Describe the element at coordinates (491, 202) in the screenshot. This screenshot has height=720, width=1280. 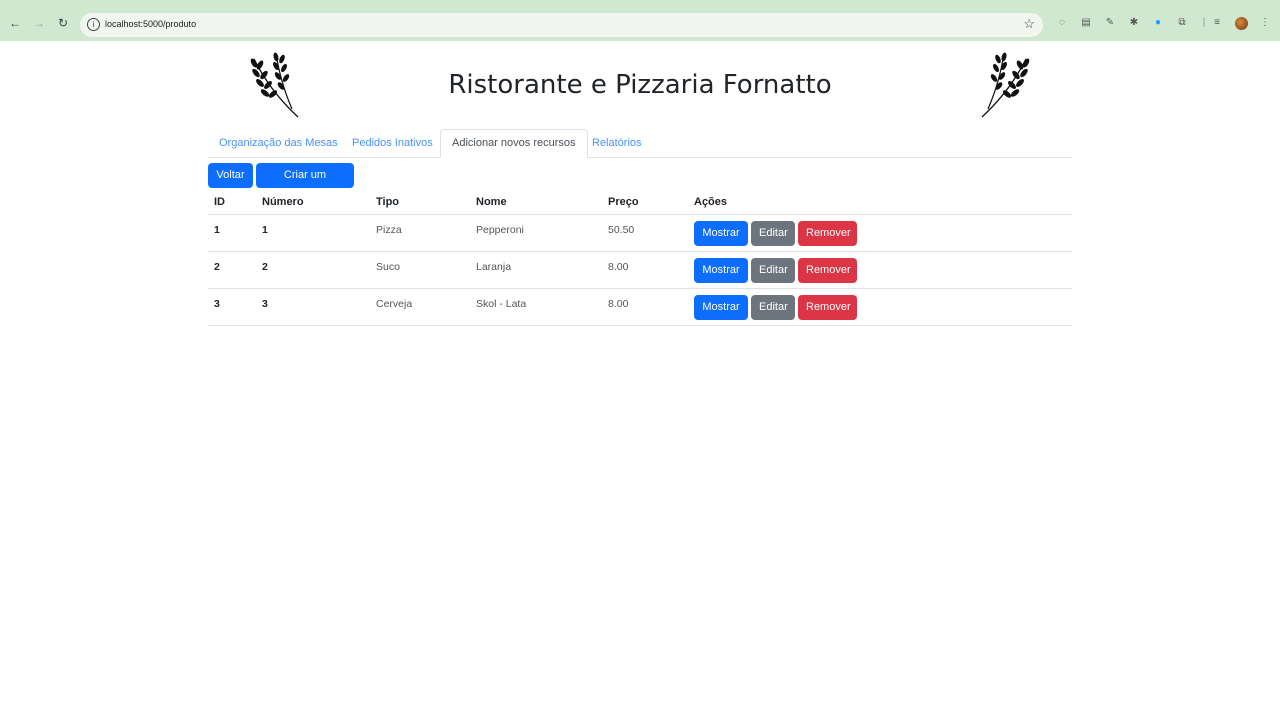
I see `column-header-nome: Nome` at that location.